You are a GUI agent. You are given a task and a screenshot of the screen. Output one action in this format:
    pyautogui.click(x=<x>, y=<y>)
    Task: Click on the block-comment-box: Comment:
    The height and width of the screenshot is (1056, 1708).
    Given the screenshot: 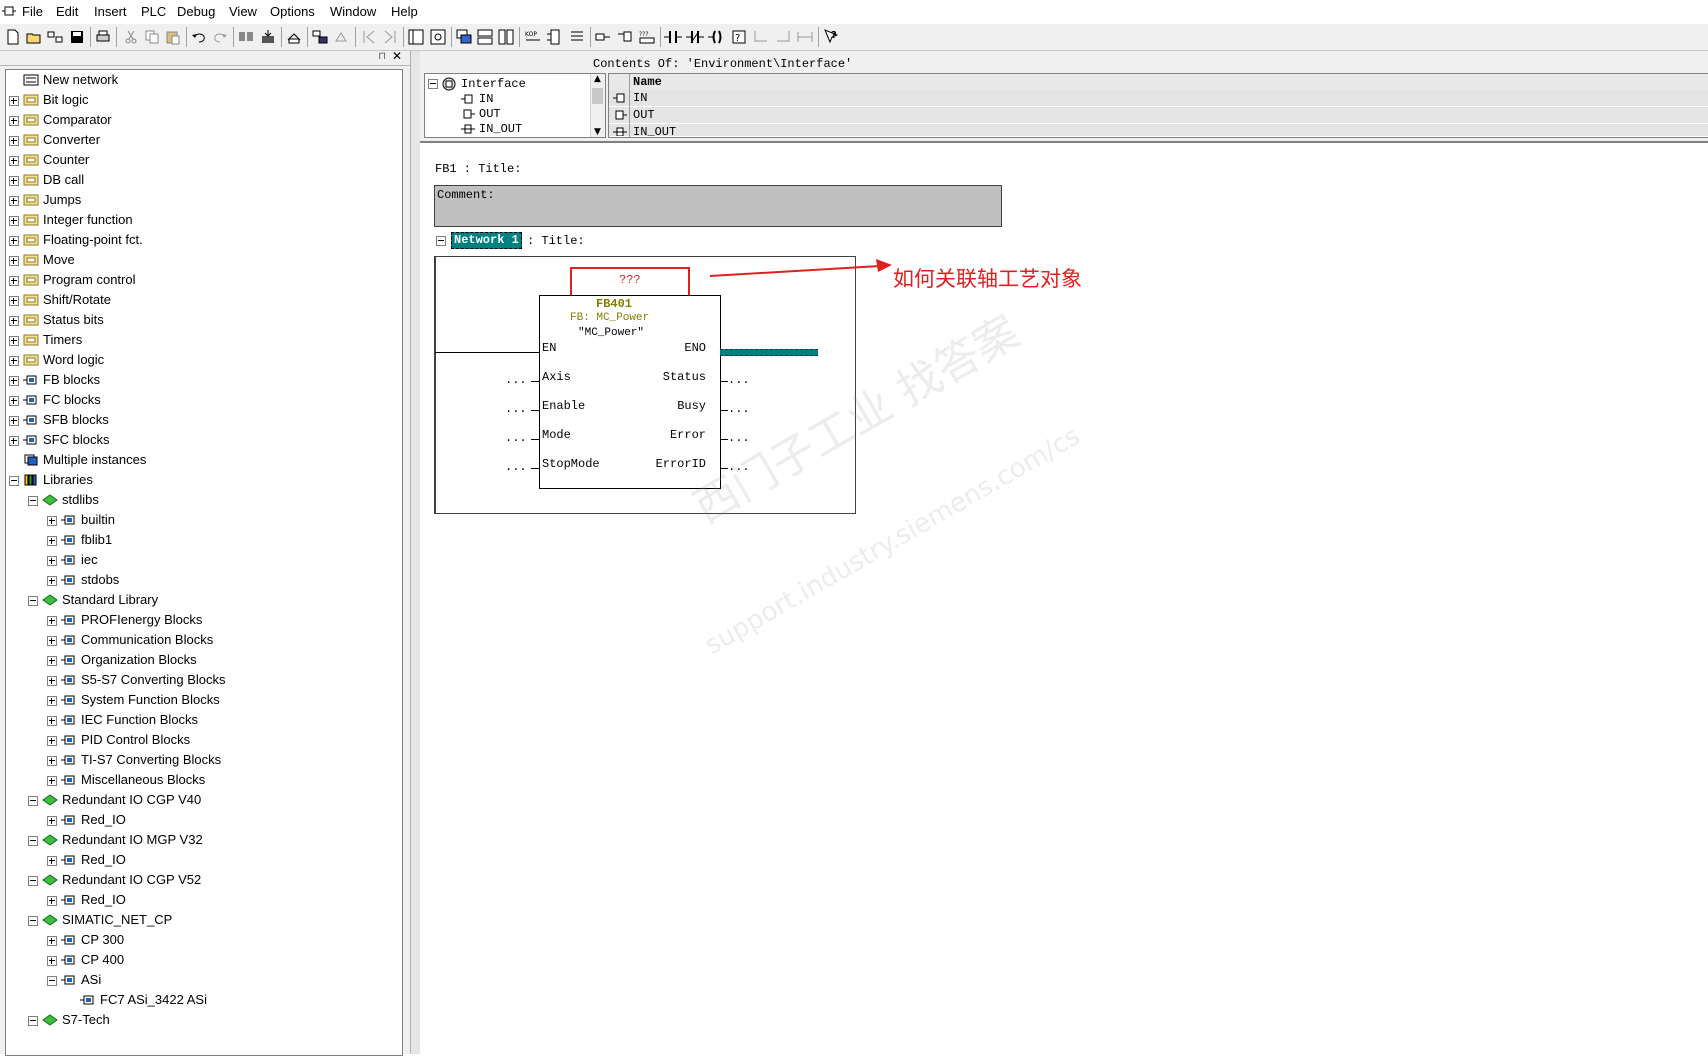 What is the action you would take?
    pyautogui.click(x=718, y=206)
    